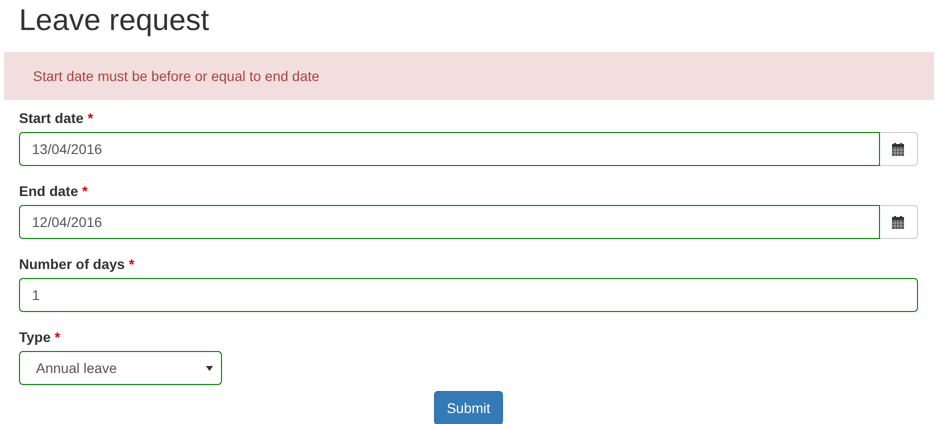  I want to click on submit-button: Submit, so click(469, 407).